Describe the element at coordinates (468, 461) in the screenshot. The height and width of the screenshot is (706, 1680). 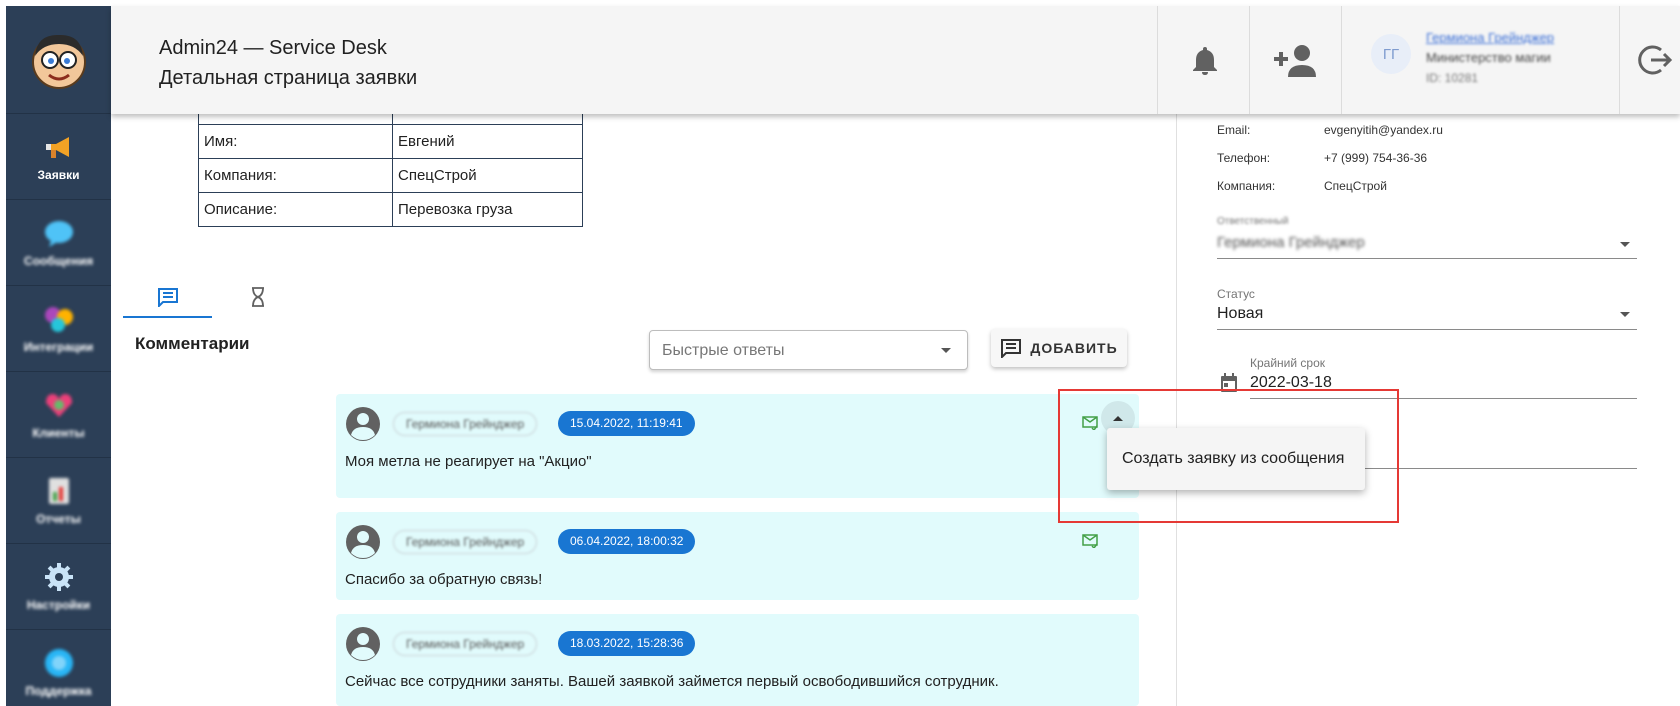
I see `comment-text: Моя метла не реагирует на "Акцио"` at that location.